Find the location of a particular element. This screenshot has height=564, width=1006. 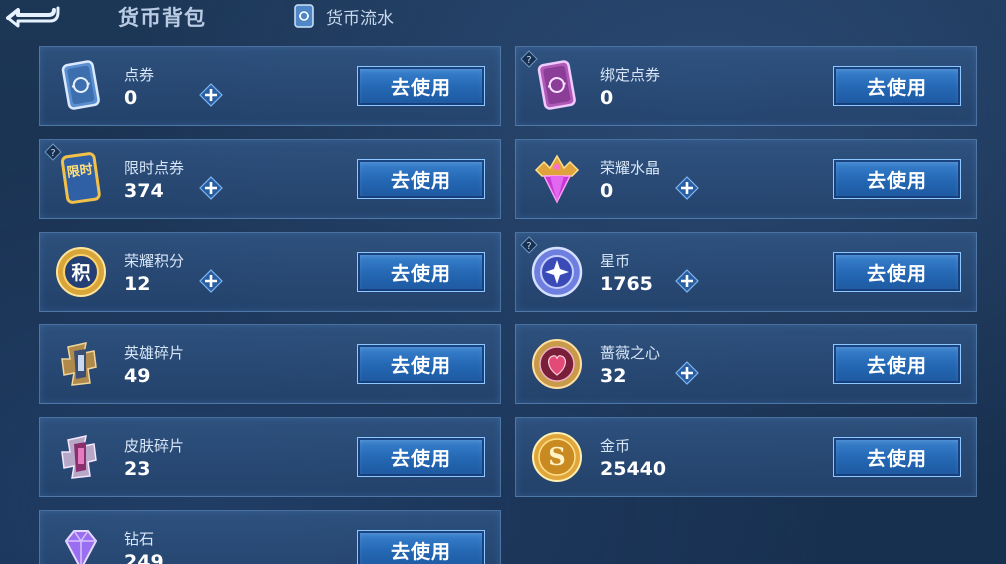

currency-count: 25440 is located at coordinates (633, 469).